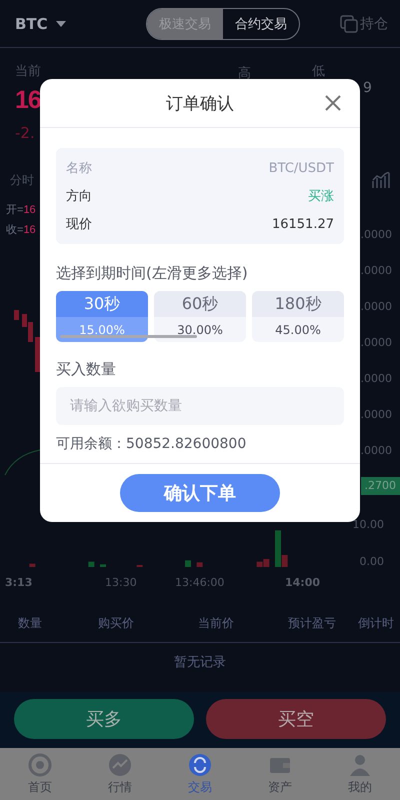 Image resolution: width=400 pixels, height=800 pixels. I want to click on time-label: 14:00, so click(303, 582).